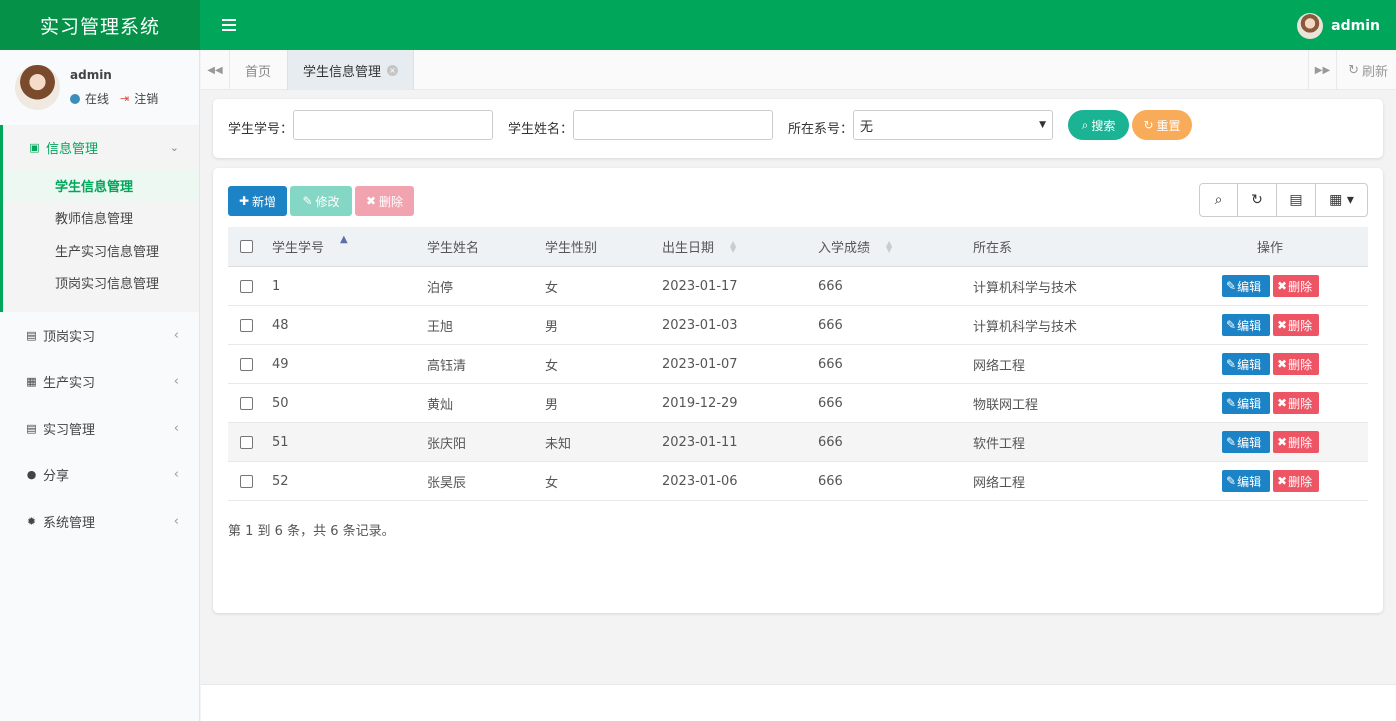  Describe the element at coordinates (298, 246) in the screenshot. I see `col-student-no: 学生学号` at that location.